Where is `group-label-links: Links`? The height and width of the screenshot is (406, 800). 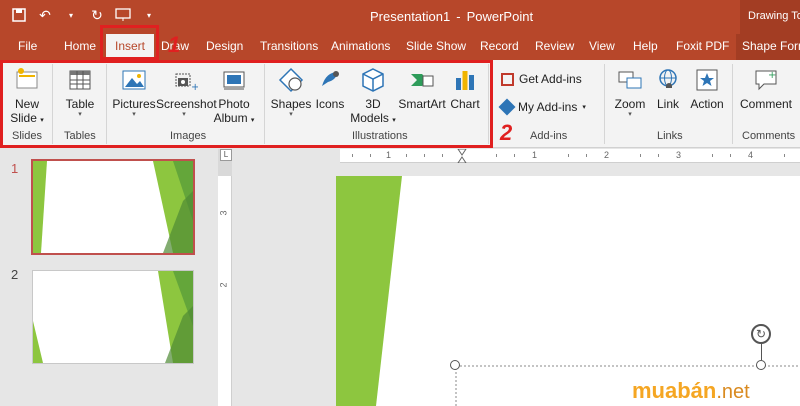 group-label-links: Links is located at coordinates (670, 136).